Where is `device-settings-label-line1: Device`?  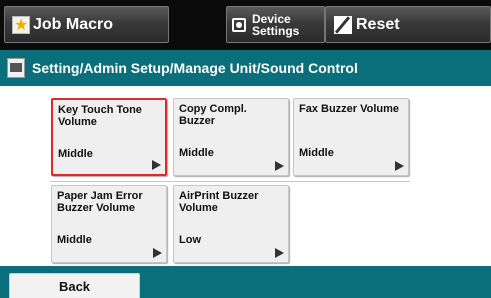 device-settings-label-line1: Device is located at coordinates (271, 18).